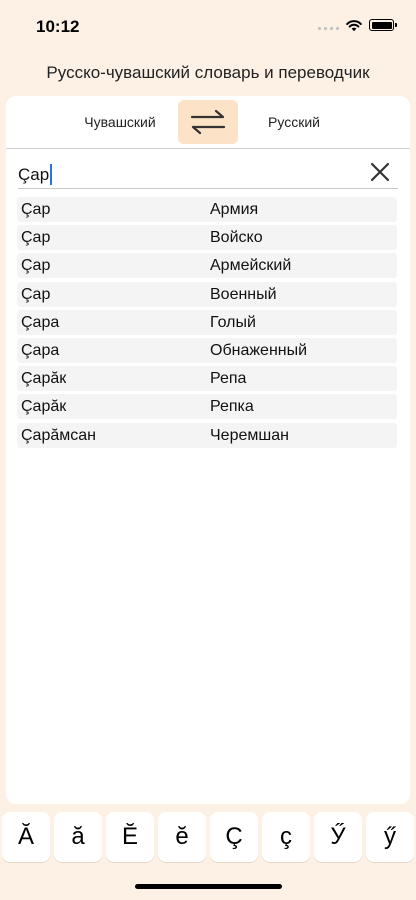  I want to click on result-russian-word: Черемшан, so click(249, 435).